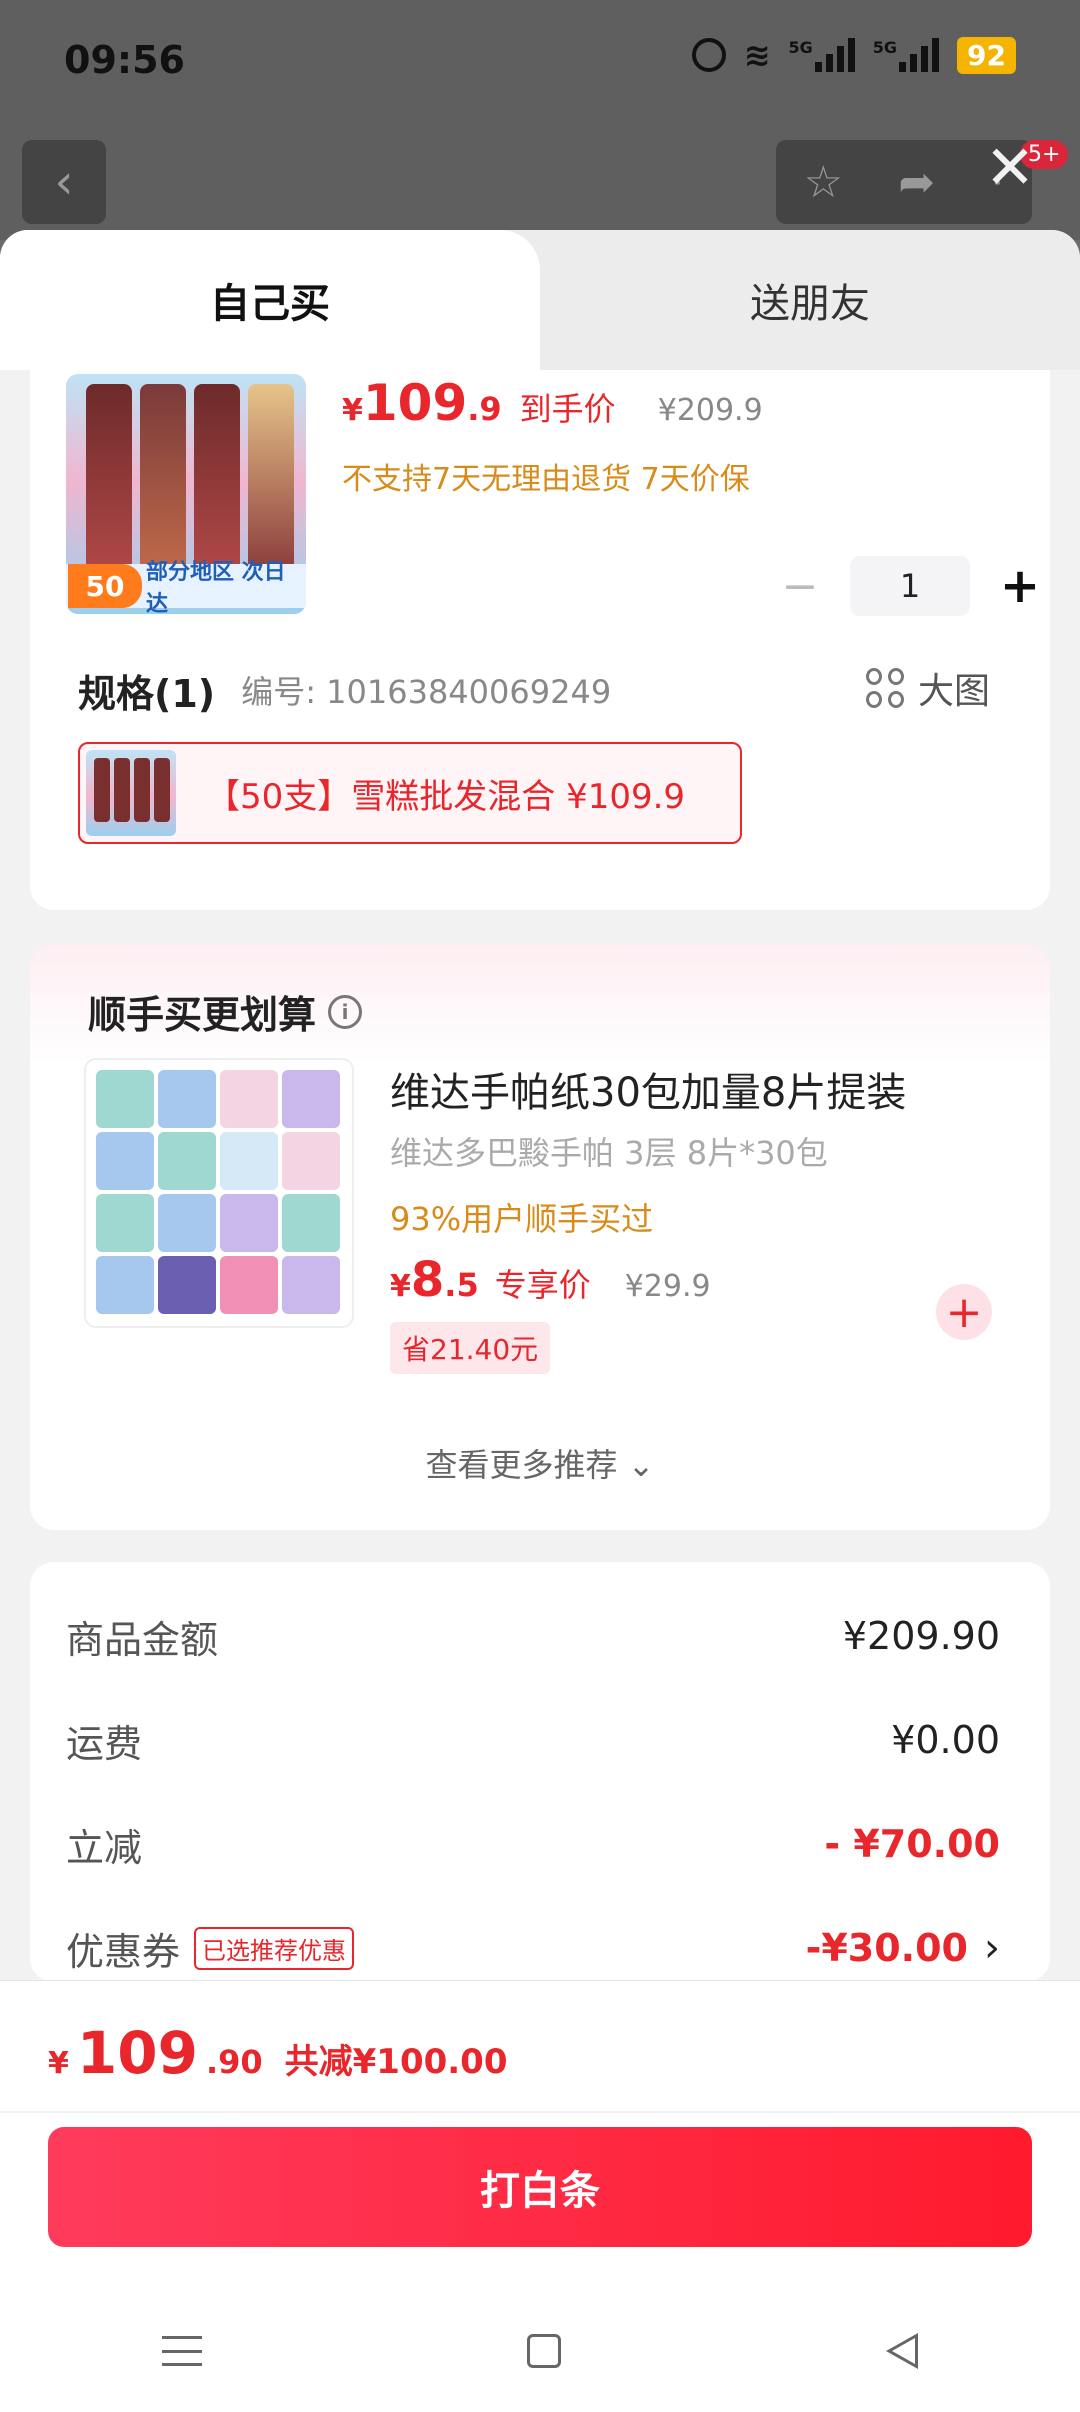  Describe the element at coordinates (446, 796) in the screenshot. I see `spec-option-label: 【50支】雪糕批发混合 ¥109.9` at that location.